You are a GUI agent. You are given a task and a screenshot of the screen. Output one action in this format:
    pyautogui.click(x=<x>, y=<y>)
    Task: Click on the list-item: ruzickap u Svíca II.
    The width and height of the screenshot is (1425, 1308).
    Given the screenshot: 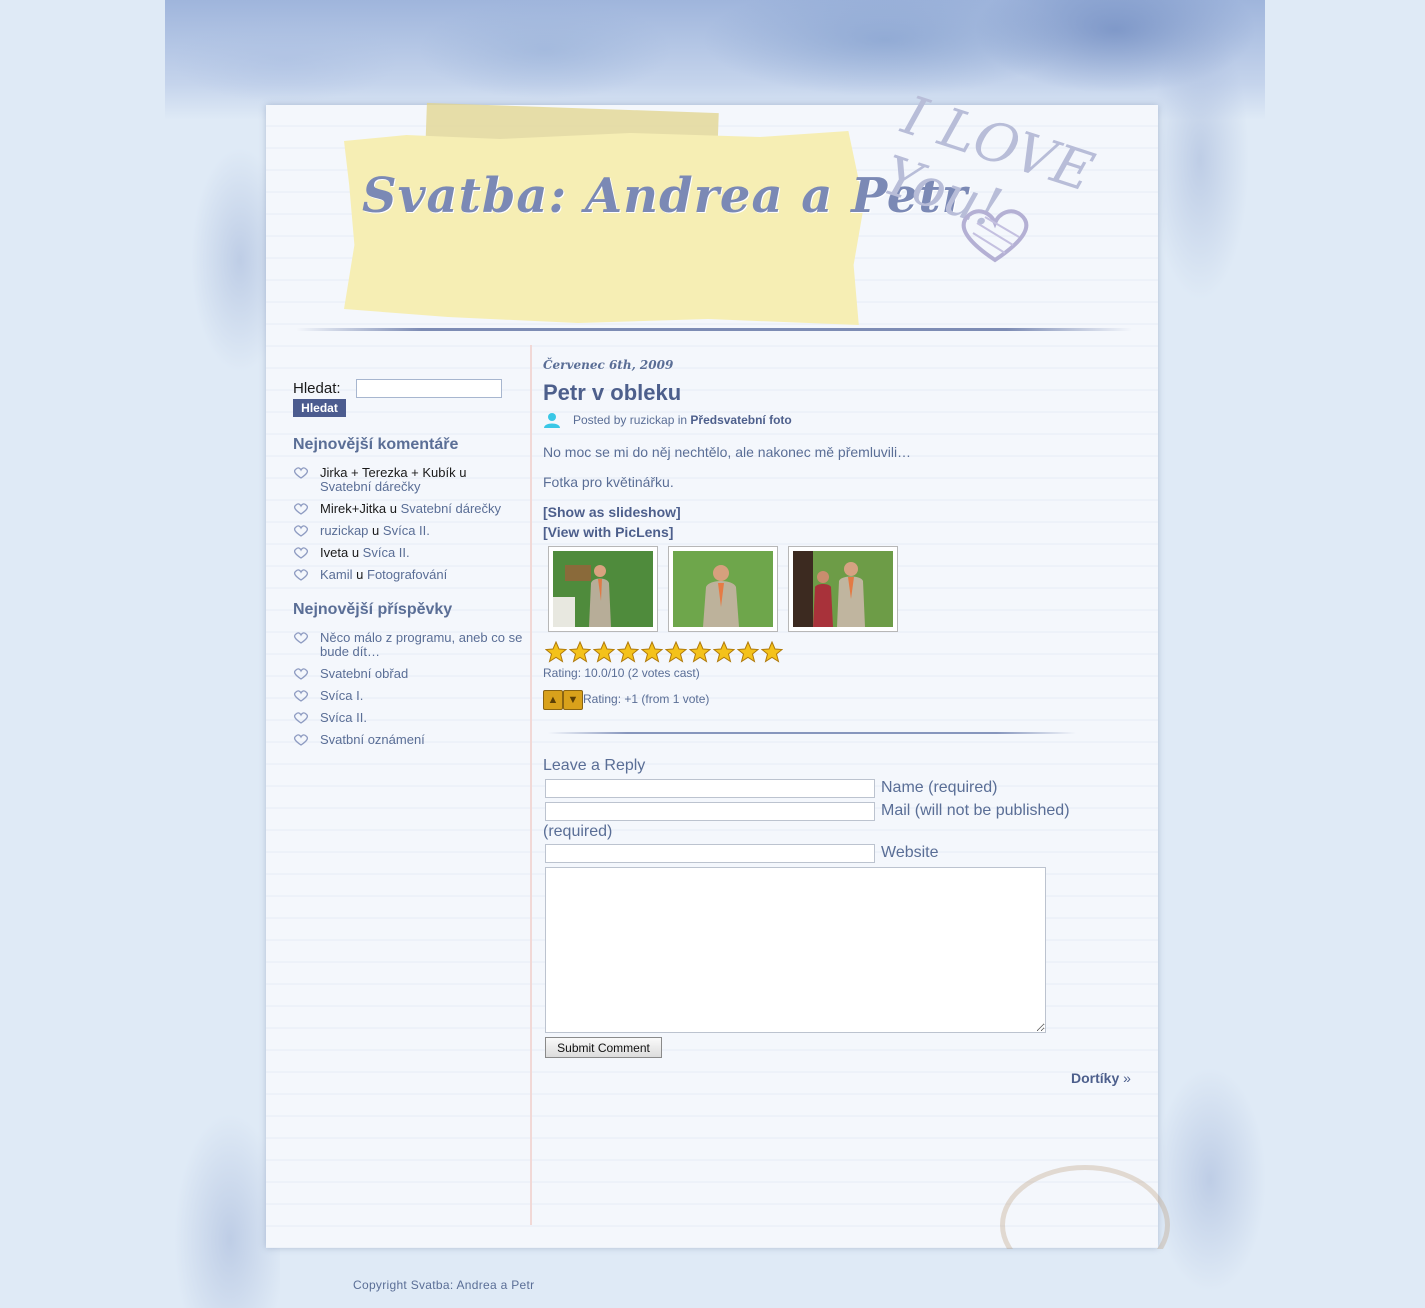 What is the action you would take?
    pyautogui.click(x=409, y=531)
    